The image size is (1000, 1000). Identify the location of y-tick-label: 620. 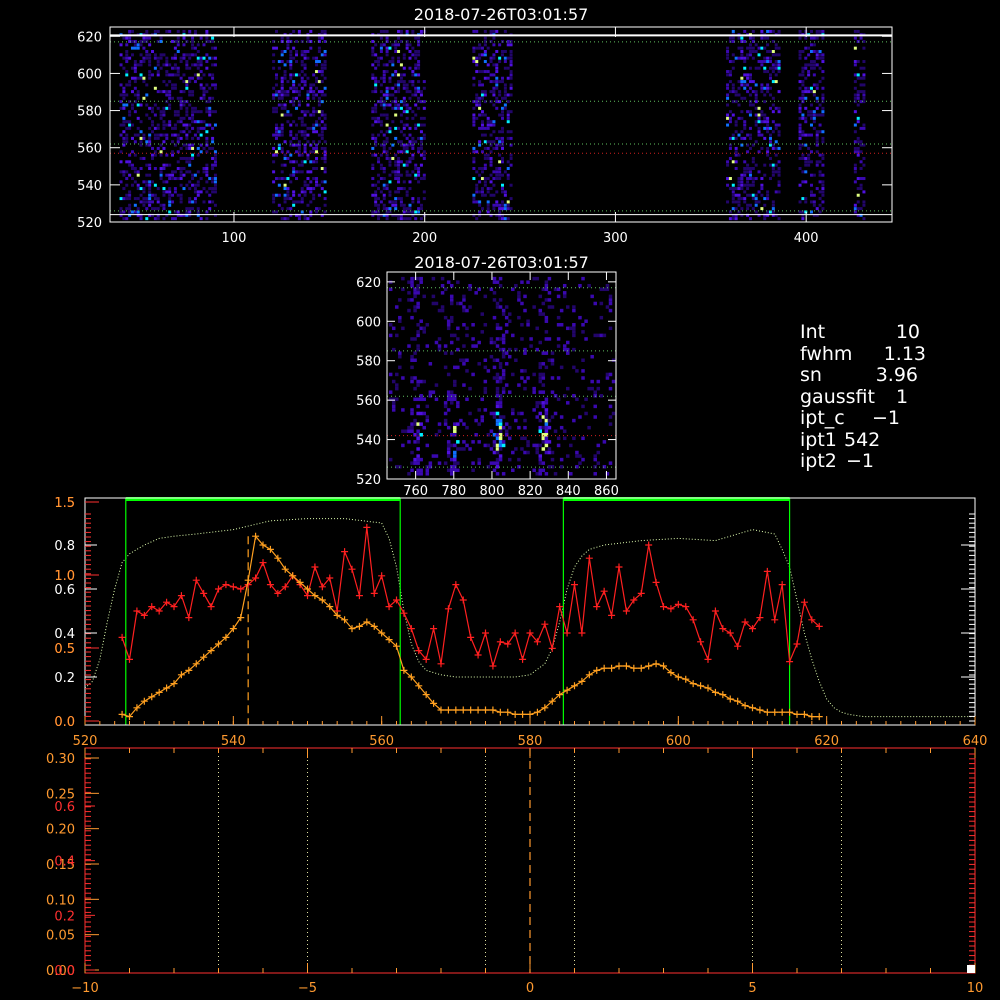
(368, 283).